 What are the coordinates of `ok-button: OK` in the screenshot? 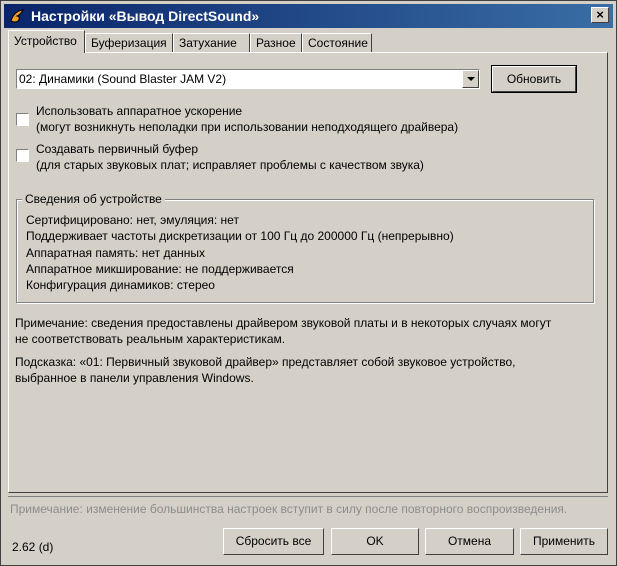 It's located at (375, 541).